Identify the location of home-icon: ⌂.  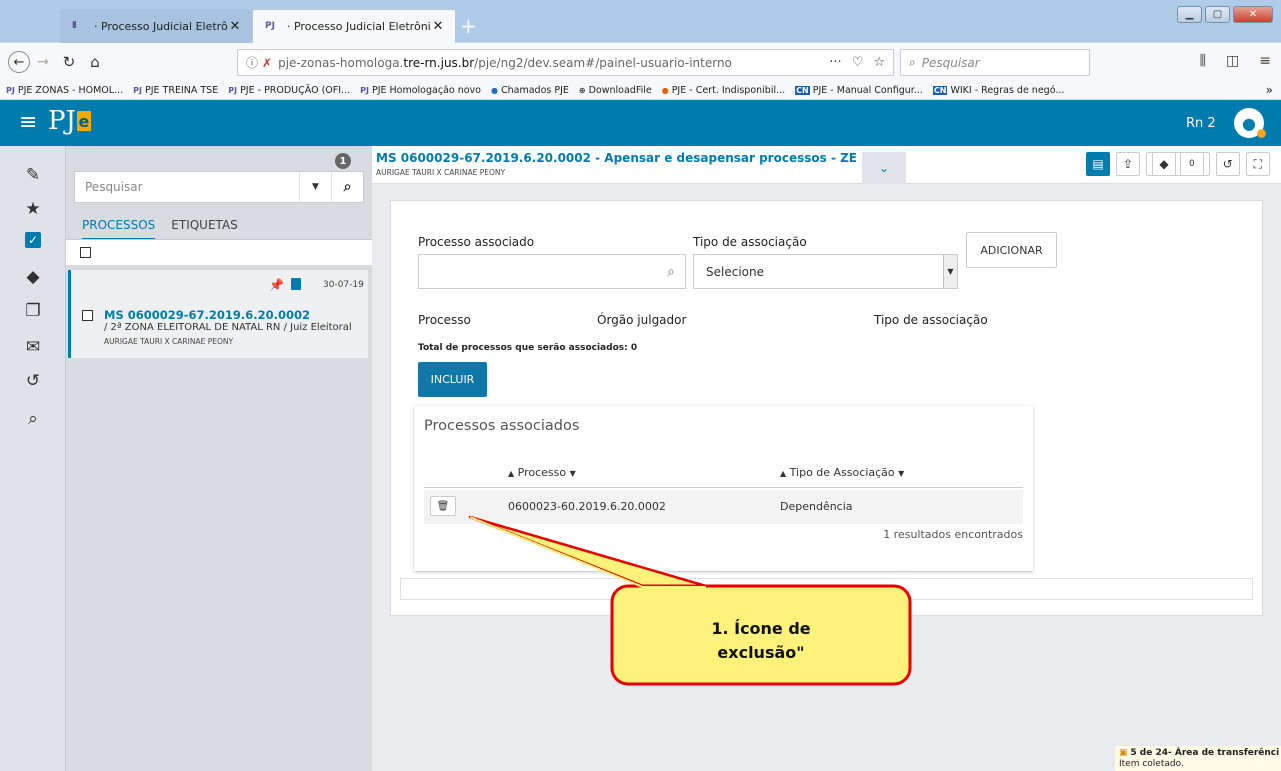
(95, 62).